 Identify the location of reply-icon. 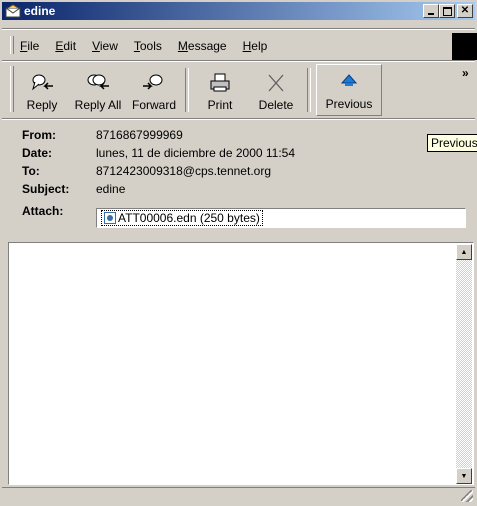
(42, 83).